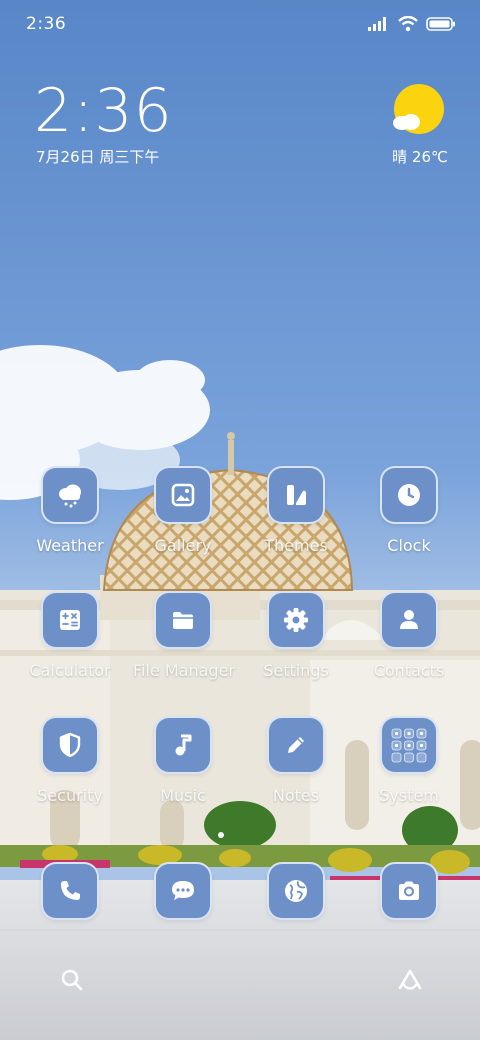 This screenshot has width=480, height=1040. I want to click on clock-widget-time: 2:36, so click(103, 111).